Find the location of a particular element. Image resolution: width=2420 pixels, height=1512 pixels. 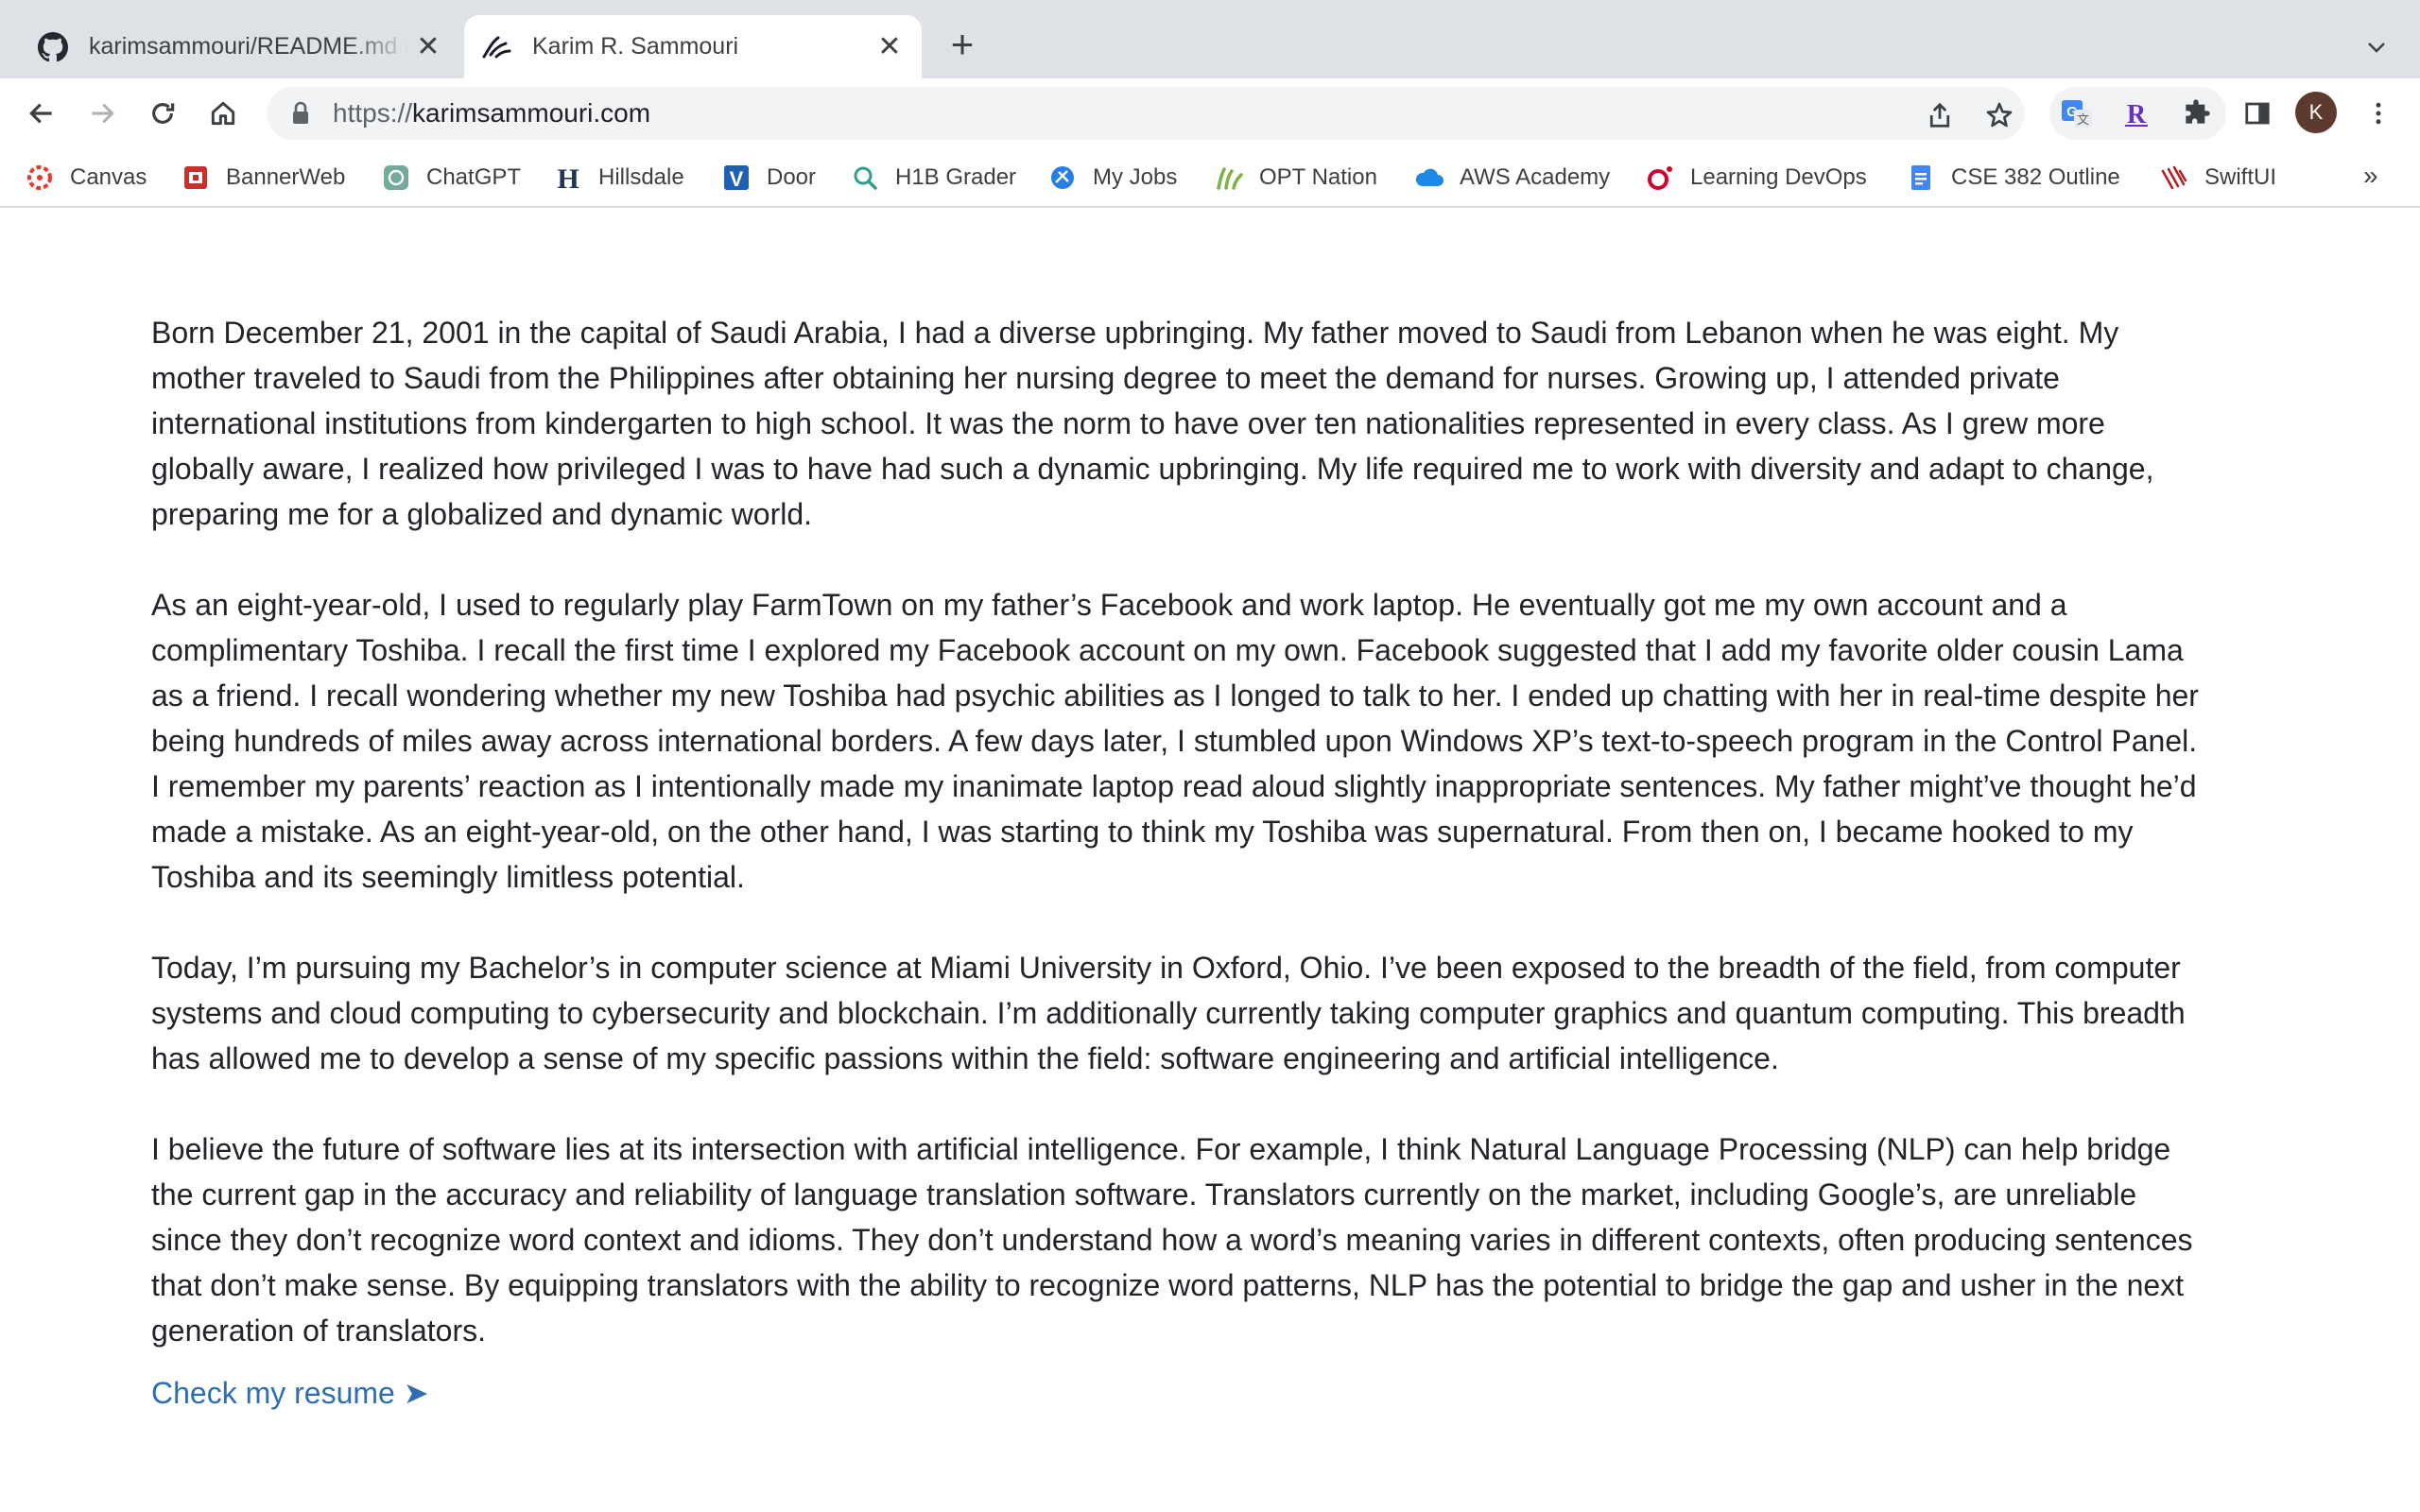

bookmark-label: Canvas is located at coordinates (108, 177).